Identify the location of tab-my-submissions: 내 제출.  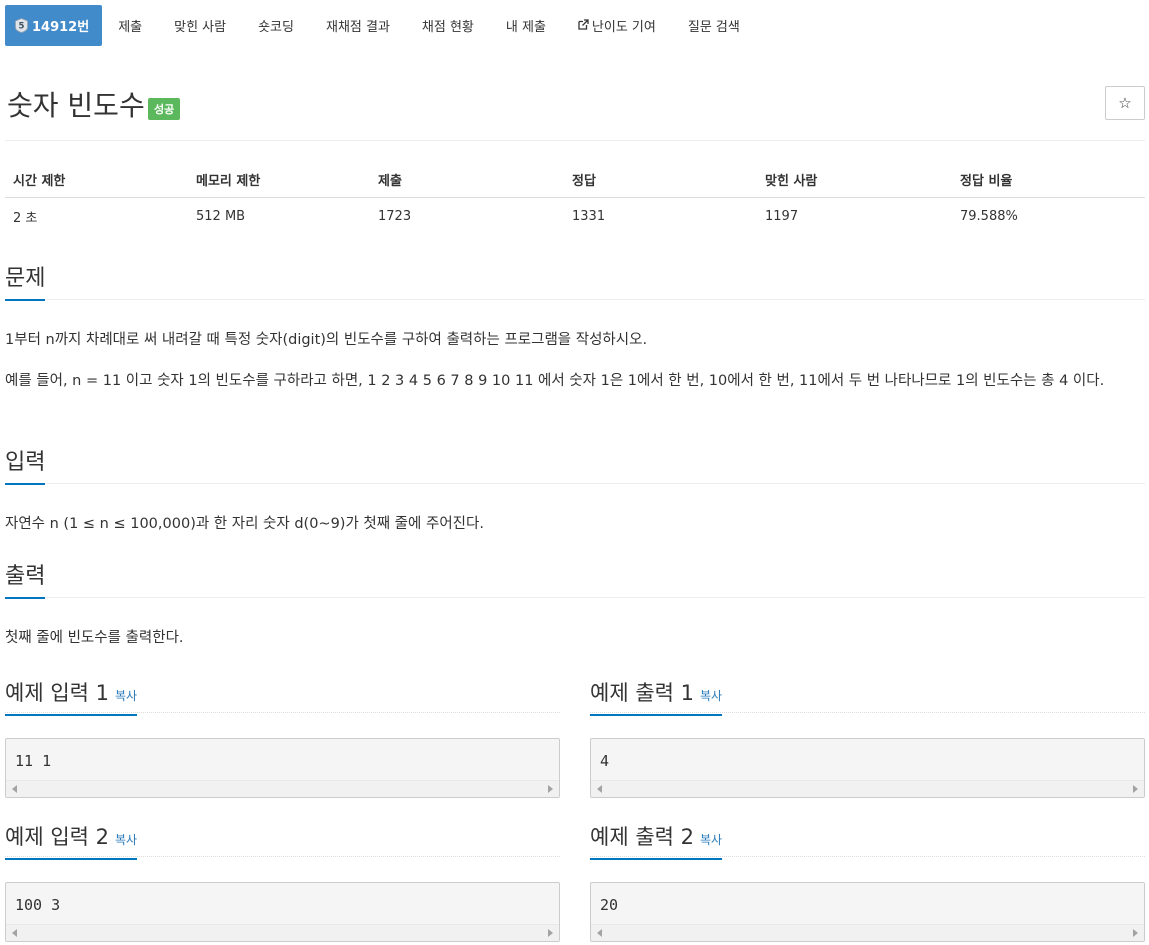
(526, 25).